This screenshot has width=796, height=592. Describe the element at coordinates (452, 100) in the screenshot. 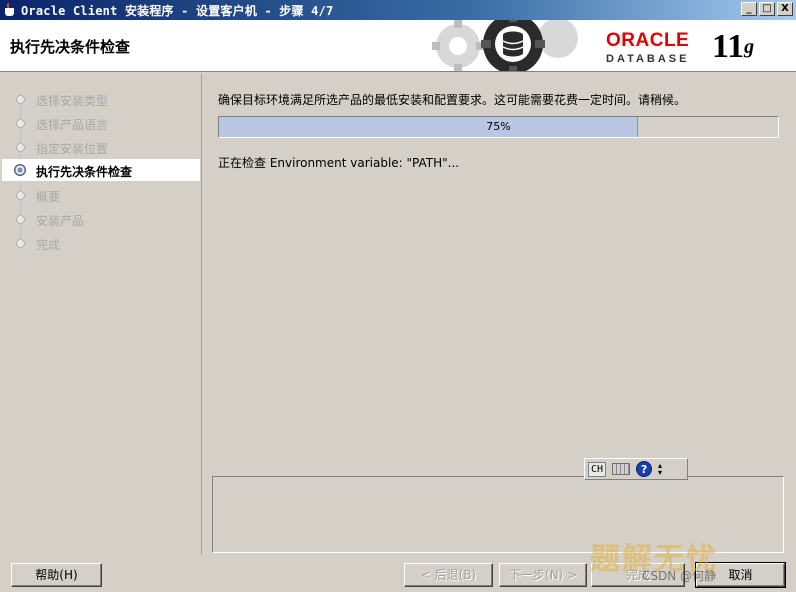

I see `intro-text: 确保目标环境满足所选产品的最低安装和配置要求。这可能需要花费一定时间。请稍候。` at that location.